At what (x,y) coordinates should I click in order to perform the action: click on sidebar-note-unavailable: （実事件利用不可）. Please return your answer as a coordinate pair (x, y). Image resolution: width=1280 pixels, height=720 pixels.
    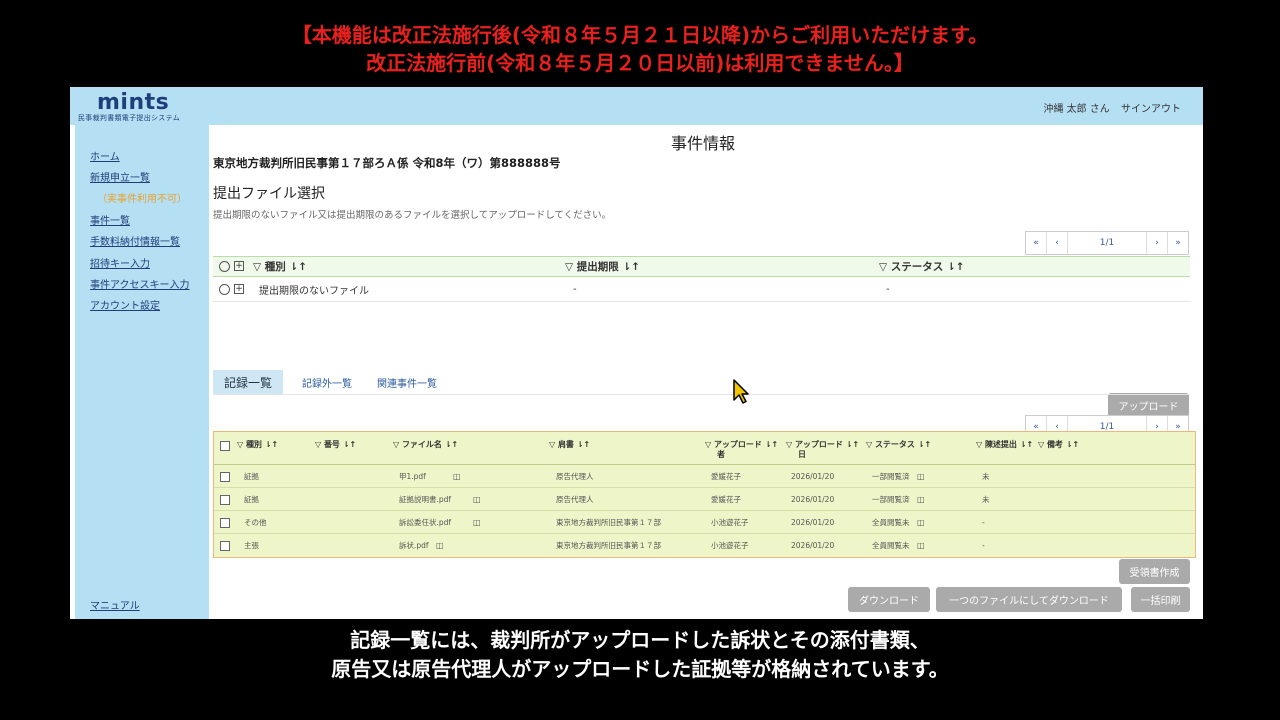
    Looking at the image, I should click on (142, 199).